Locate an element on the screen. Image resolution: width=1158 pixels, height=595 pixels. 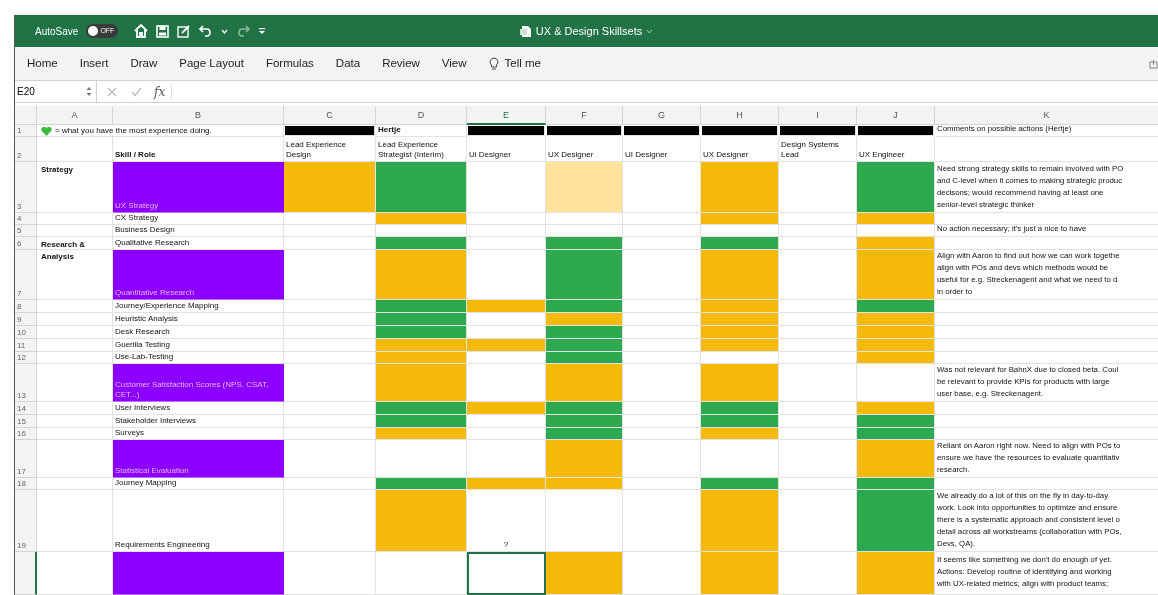
row-header: 19 is located at coordinates (26, 521).